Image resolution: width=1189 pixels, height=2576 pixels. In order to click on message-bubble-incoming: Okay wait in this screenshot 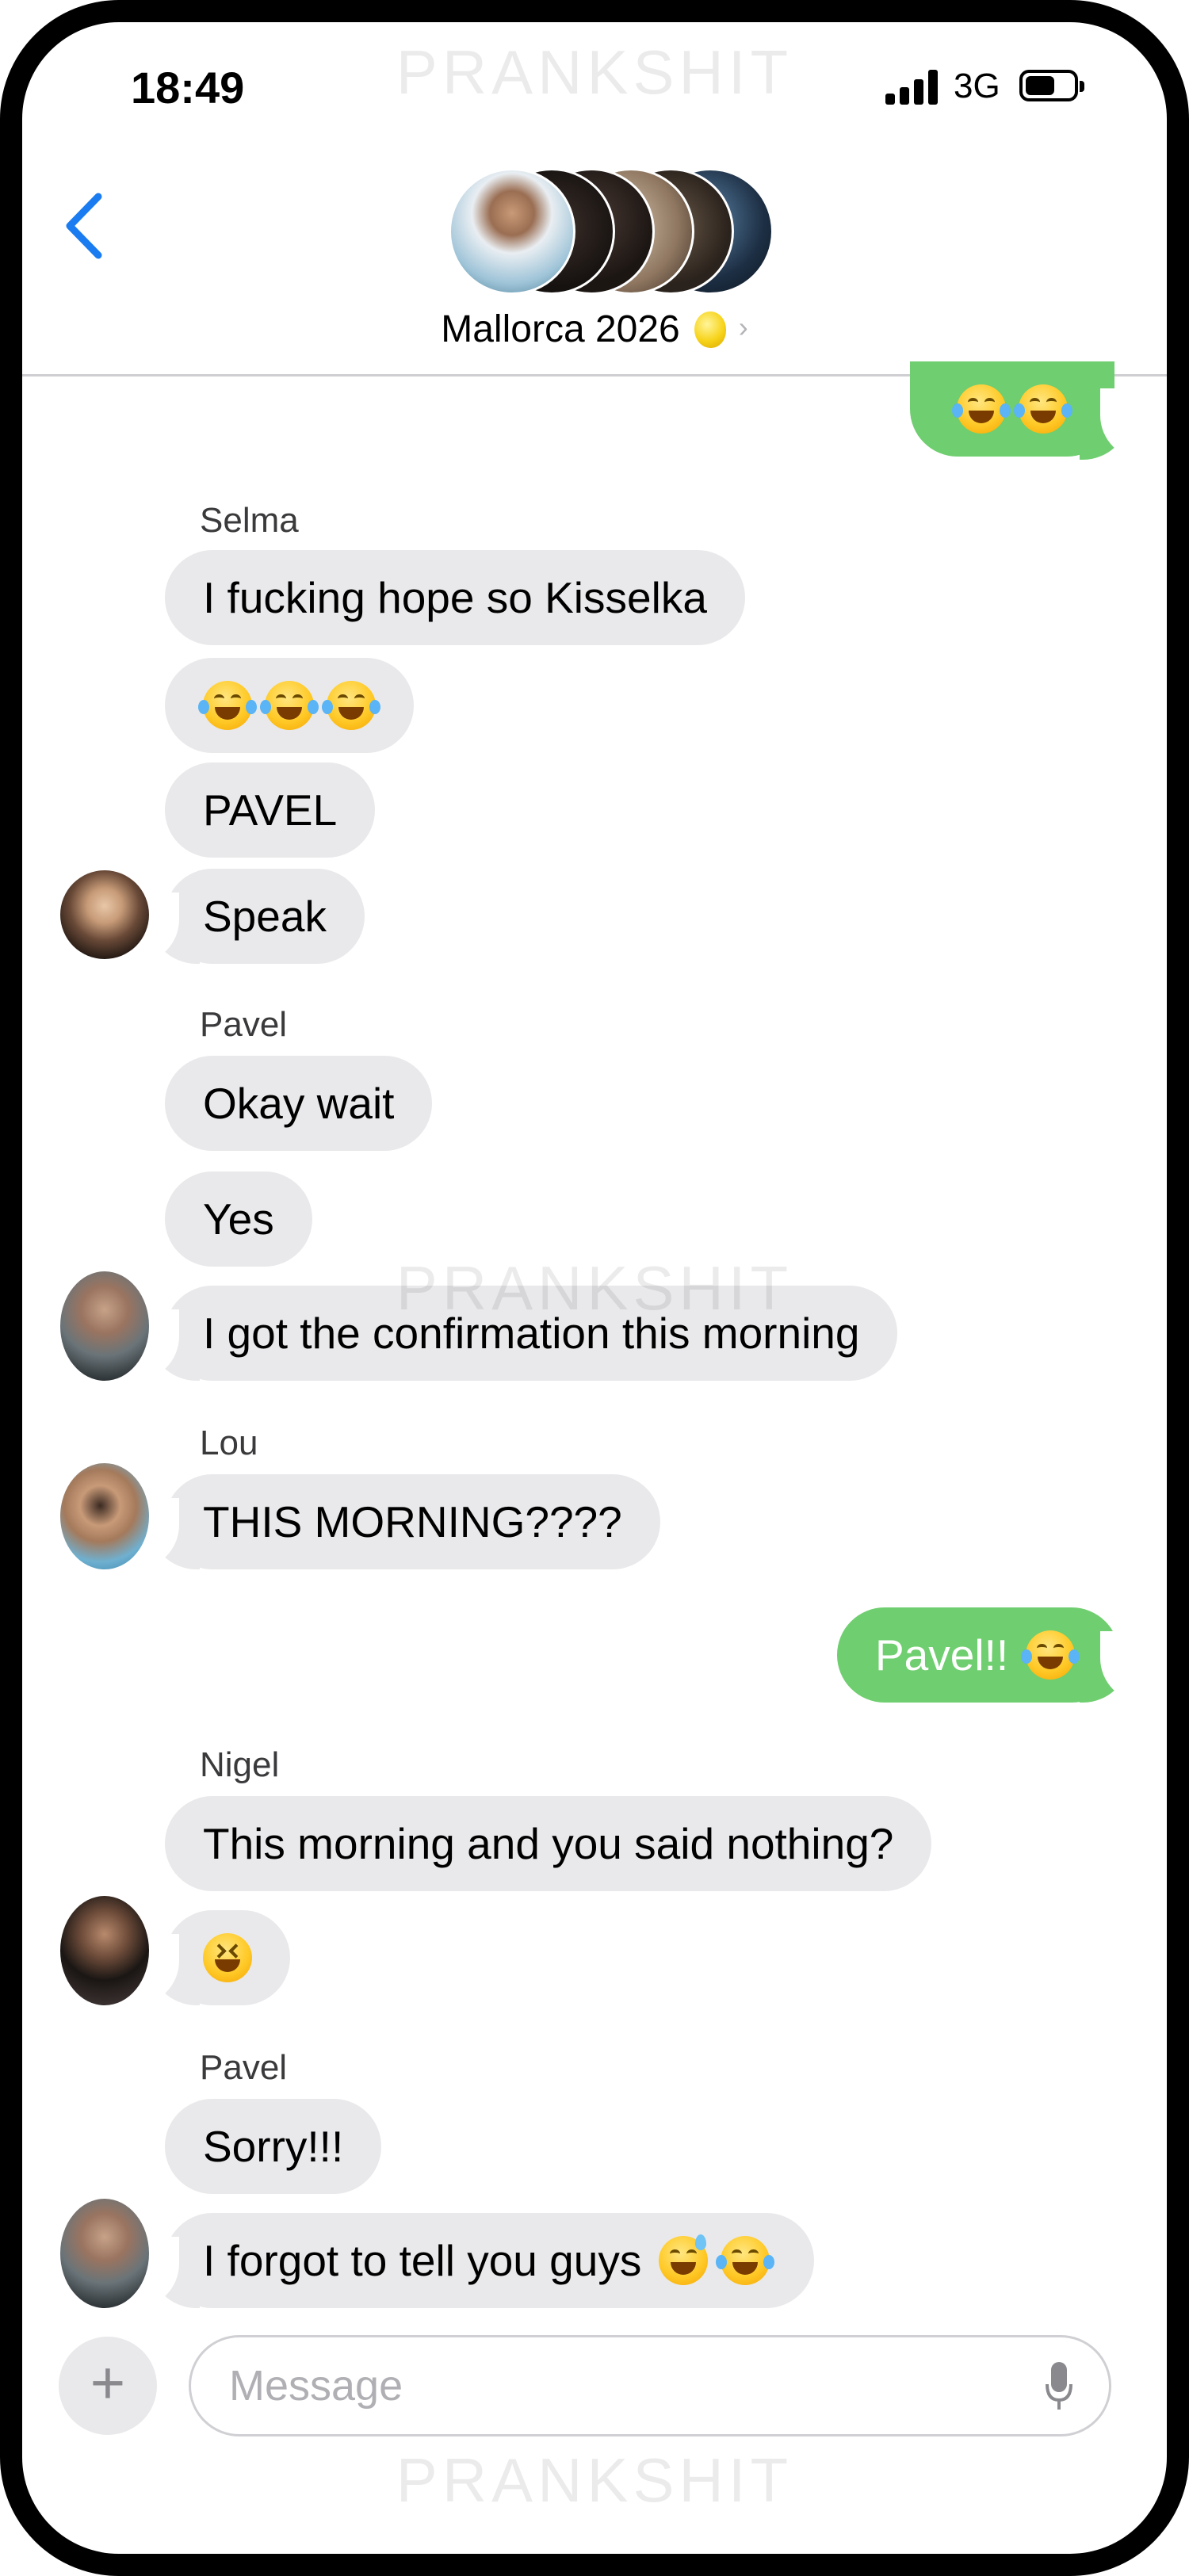, I will do `click(299, 1103)`.